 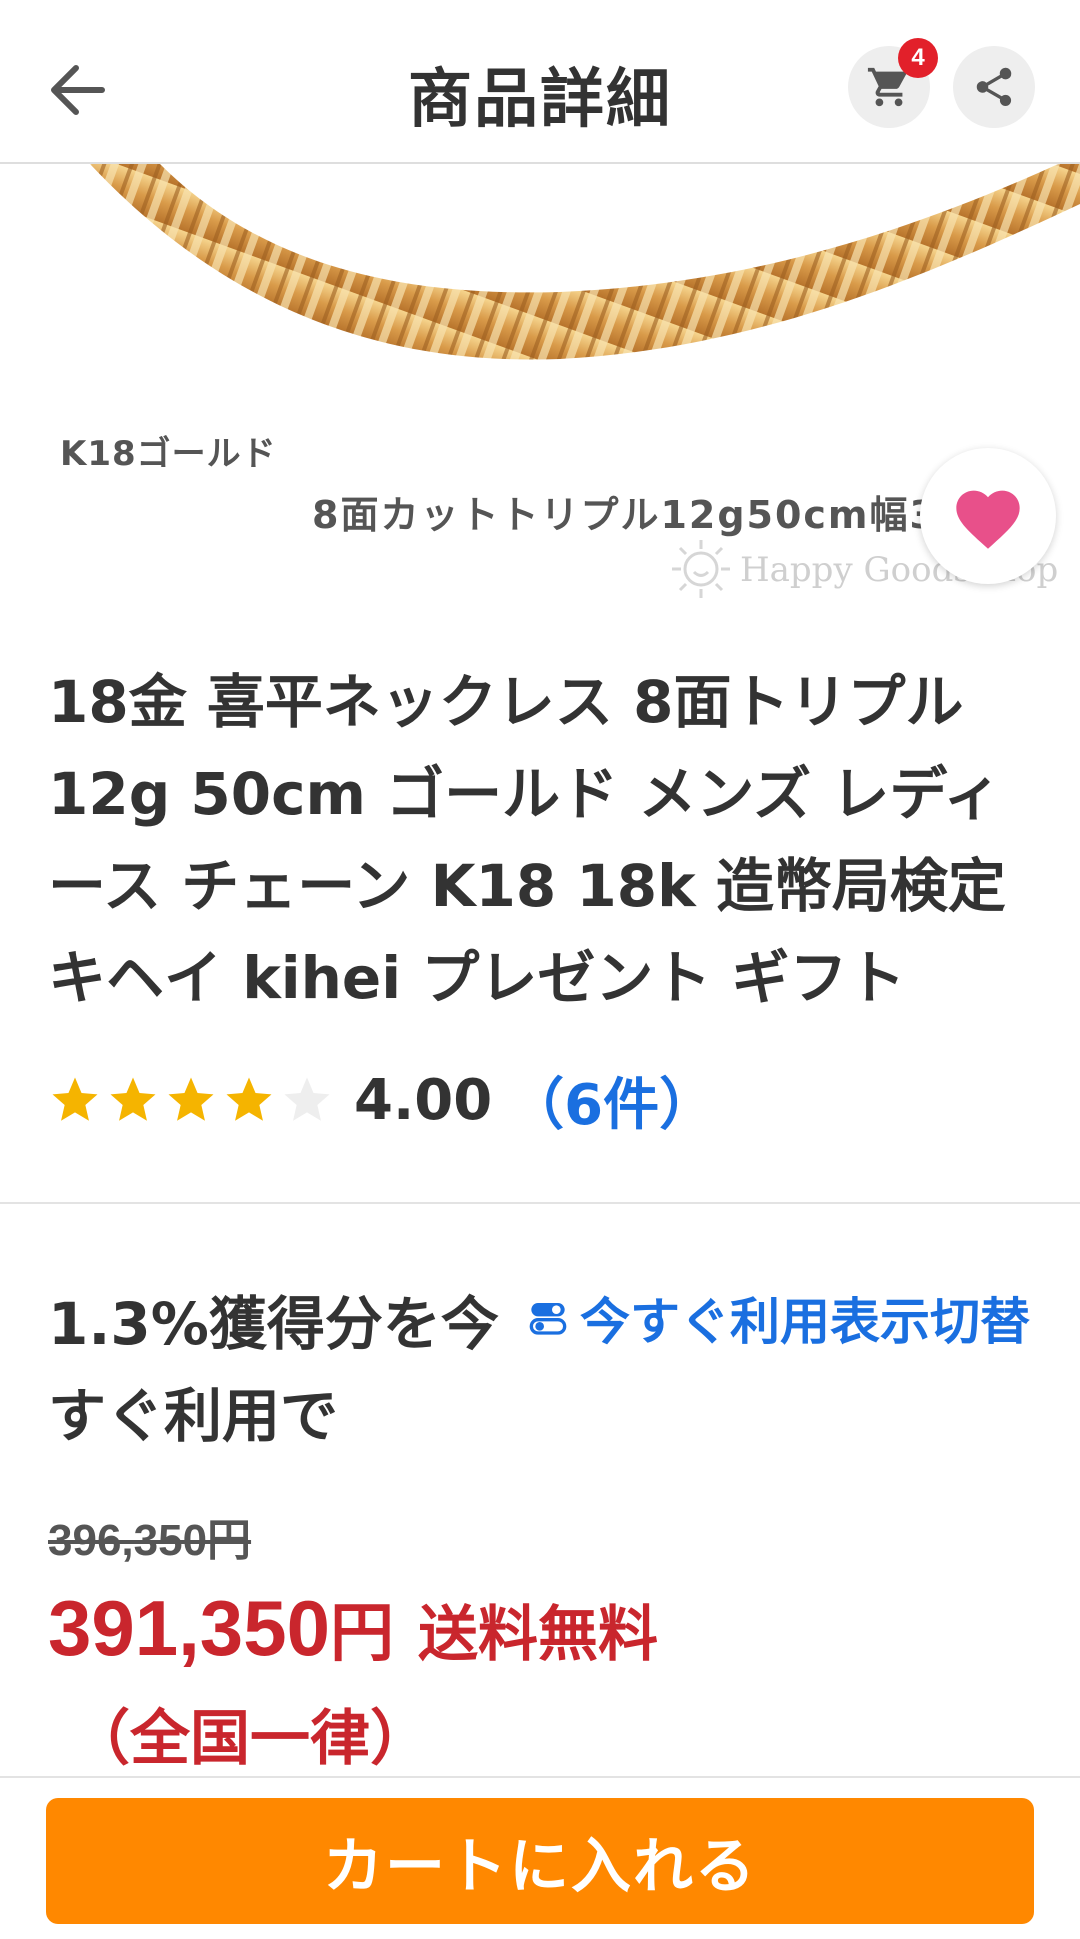 I want to click on sun-logo-icon, so click(x=701, y=569).